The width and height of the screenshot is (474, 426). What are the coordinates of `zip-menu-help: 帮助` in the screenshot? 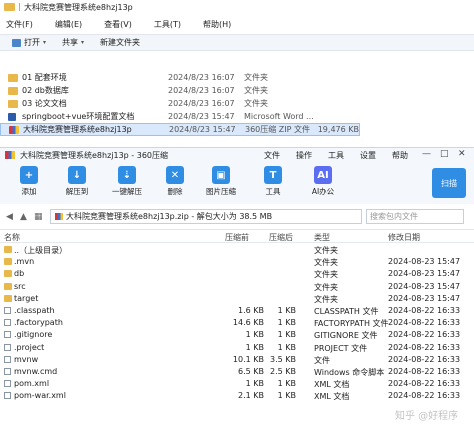 It's located at (400, 155).